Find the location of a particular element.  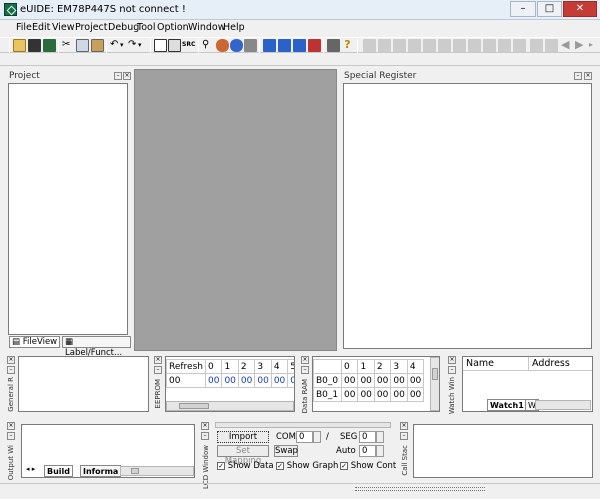

special-register-minimize-button: – is located at coordinates (578, 76).